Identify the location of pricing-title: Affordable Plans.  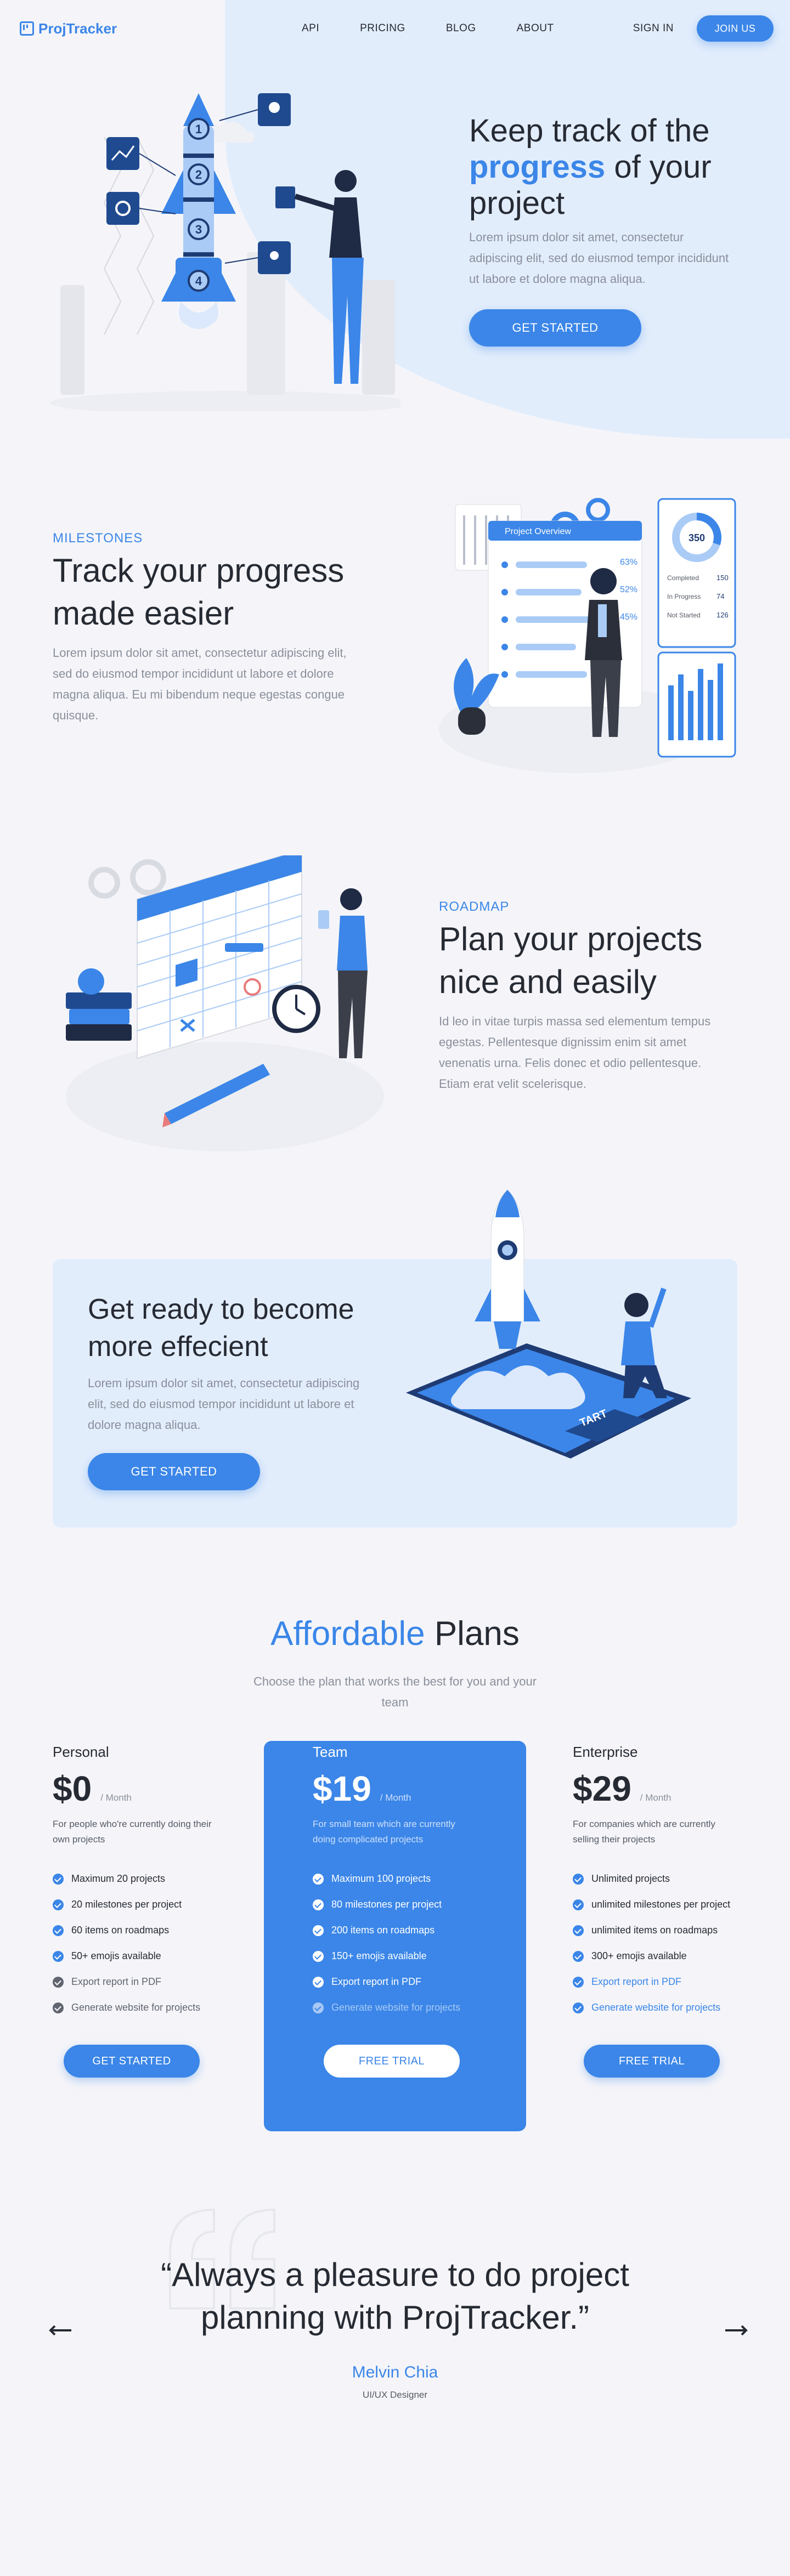
(395, 1633).